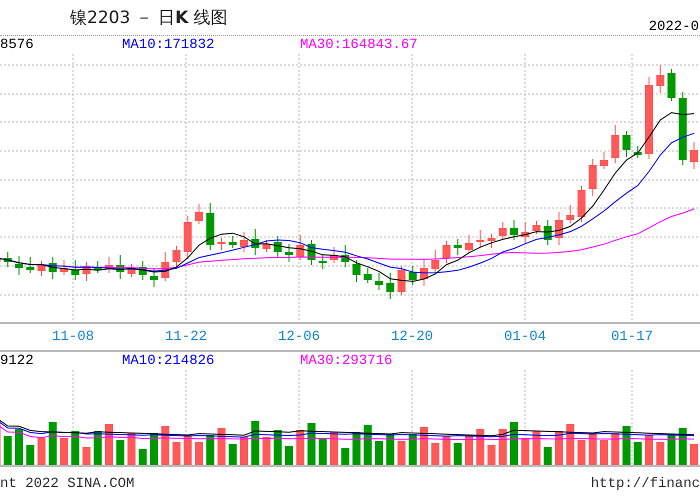 This screenshot has width=700, height=500. Describe the element at coordinates (347, 361) in the screenshot. I see `legend-text: MA30:293716` at that location.